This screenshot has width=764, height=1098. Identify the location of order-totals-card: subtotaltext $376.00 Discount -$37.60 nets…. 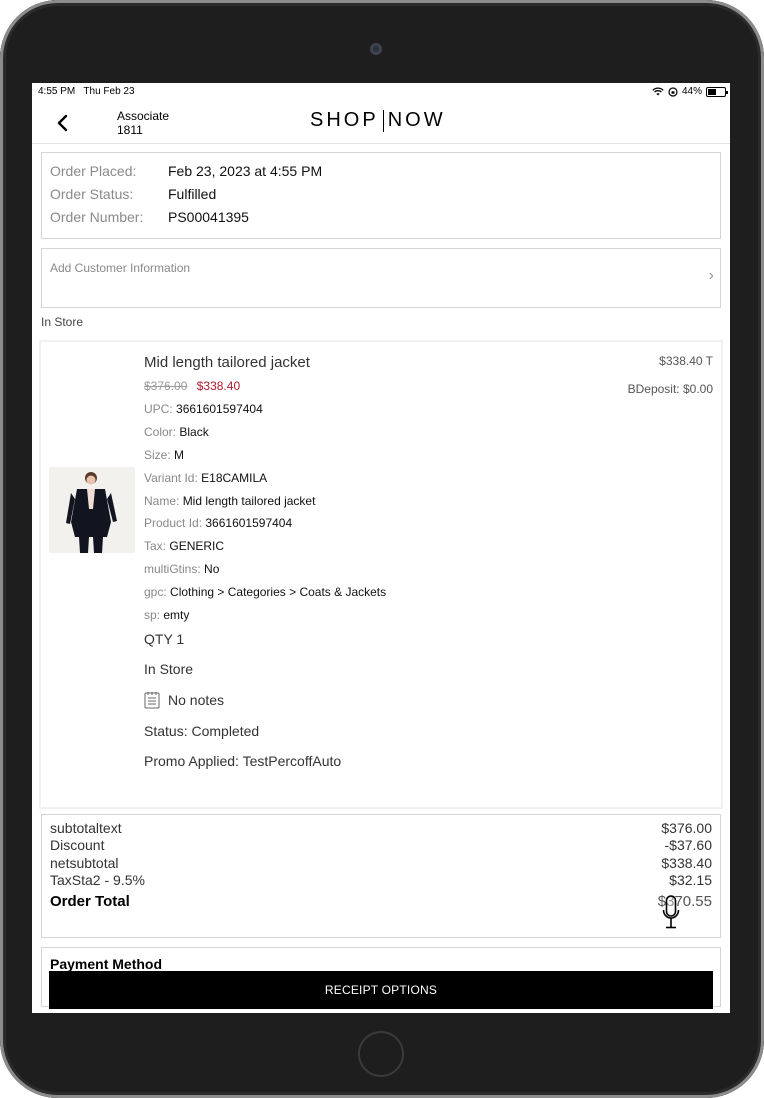
(381, 876).